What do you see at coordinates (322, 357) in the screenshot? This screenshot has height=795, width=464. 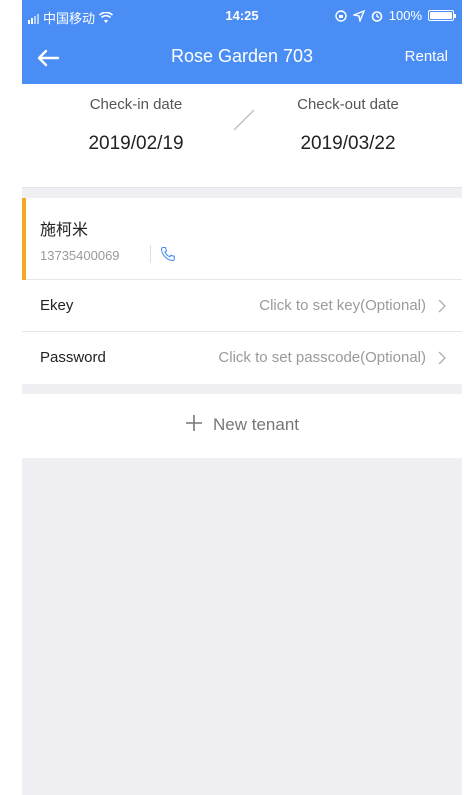 I see `password-value: Click to set passcode(Optional)` at bounding box center [322, 357].